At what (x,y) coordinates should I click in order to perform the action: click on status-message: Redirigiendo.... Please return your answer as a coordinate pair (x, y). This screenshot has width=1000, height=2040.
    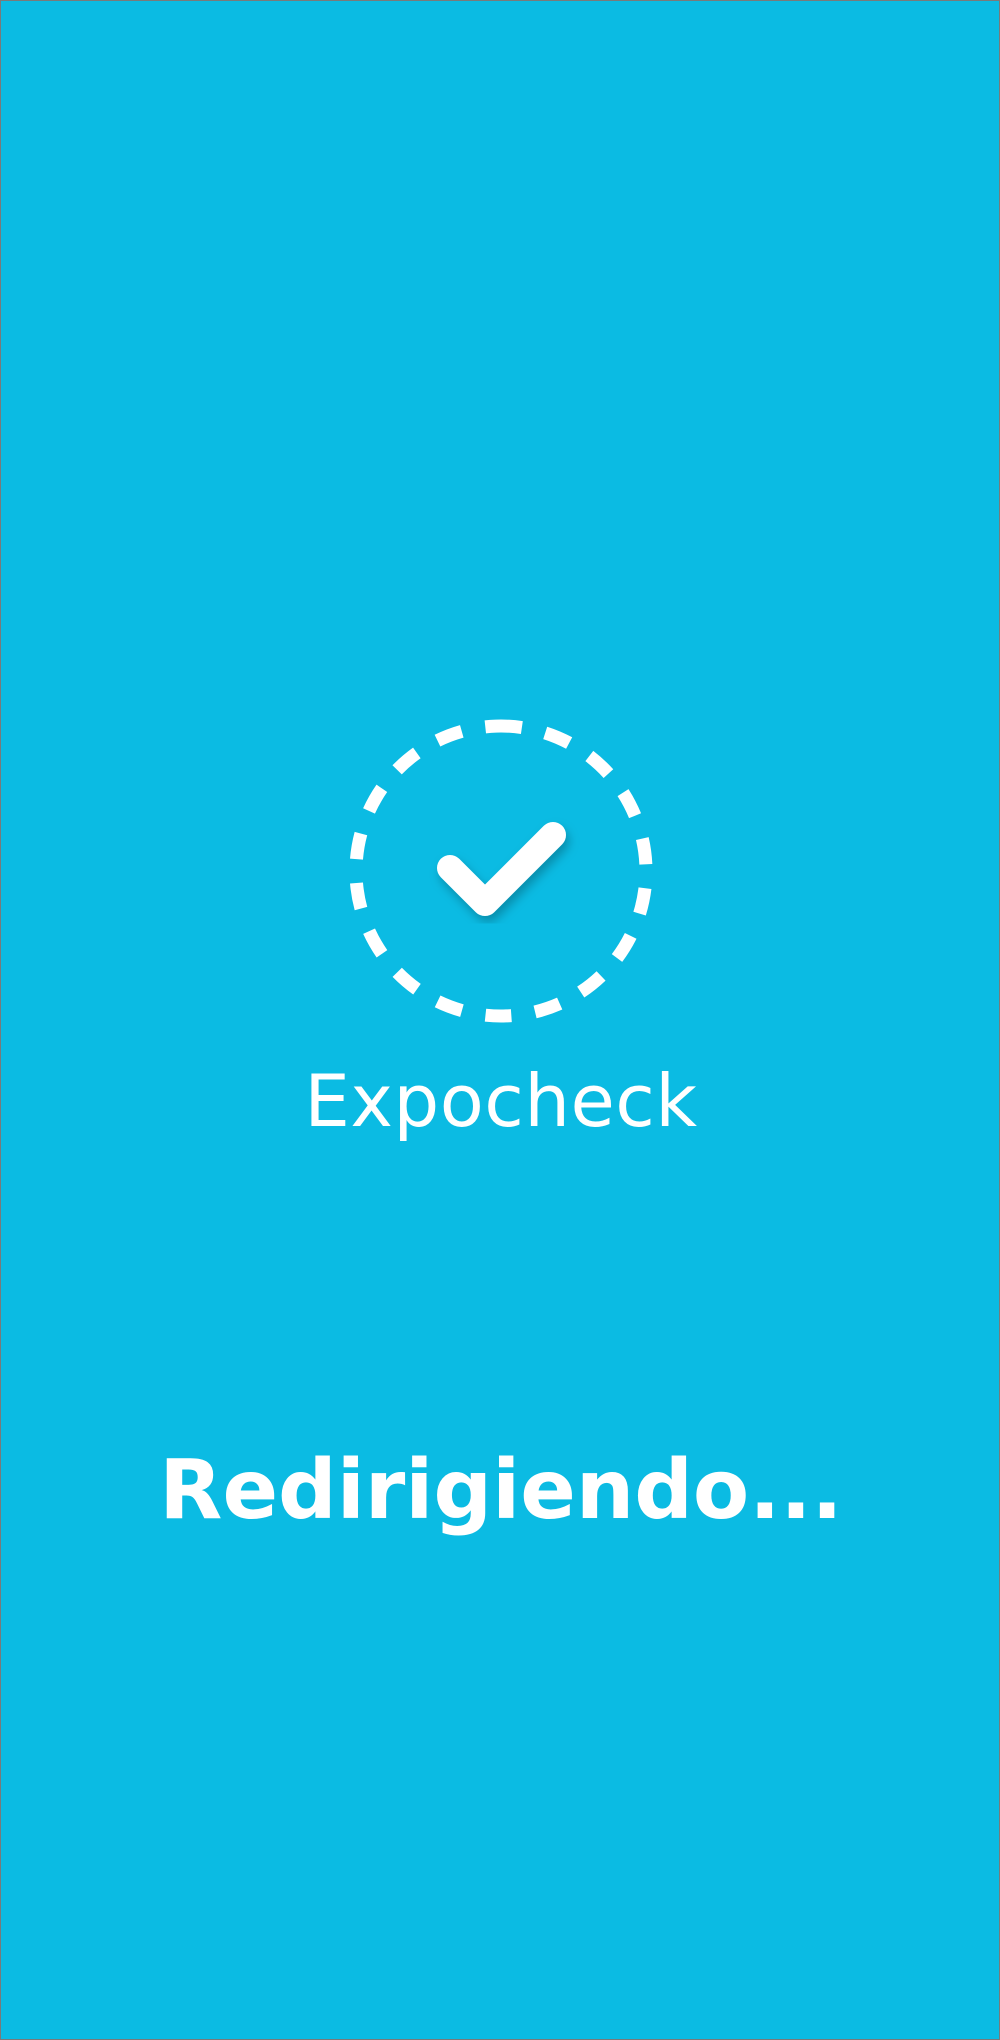
    Looking at the image, I should click on (501, 1490).